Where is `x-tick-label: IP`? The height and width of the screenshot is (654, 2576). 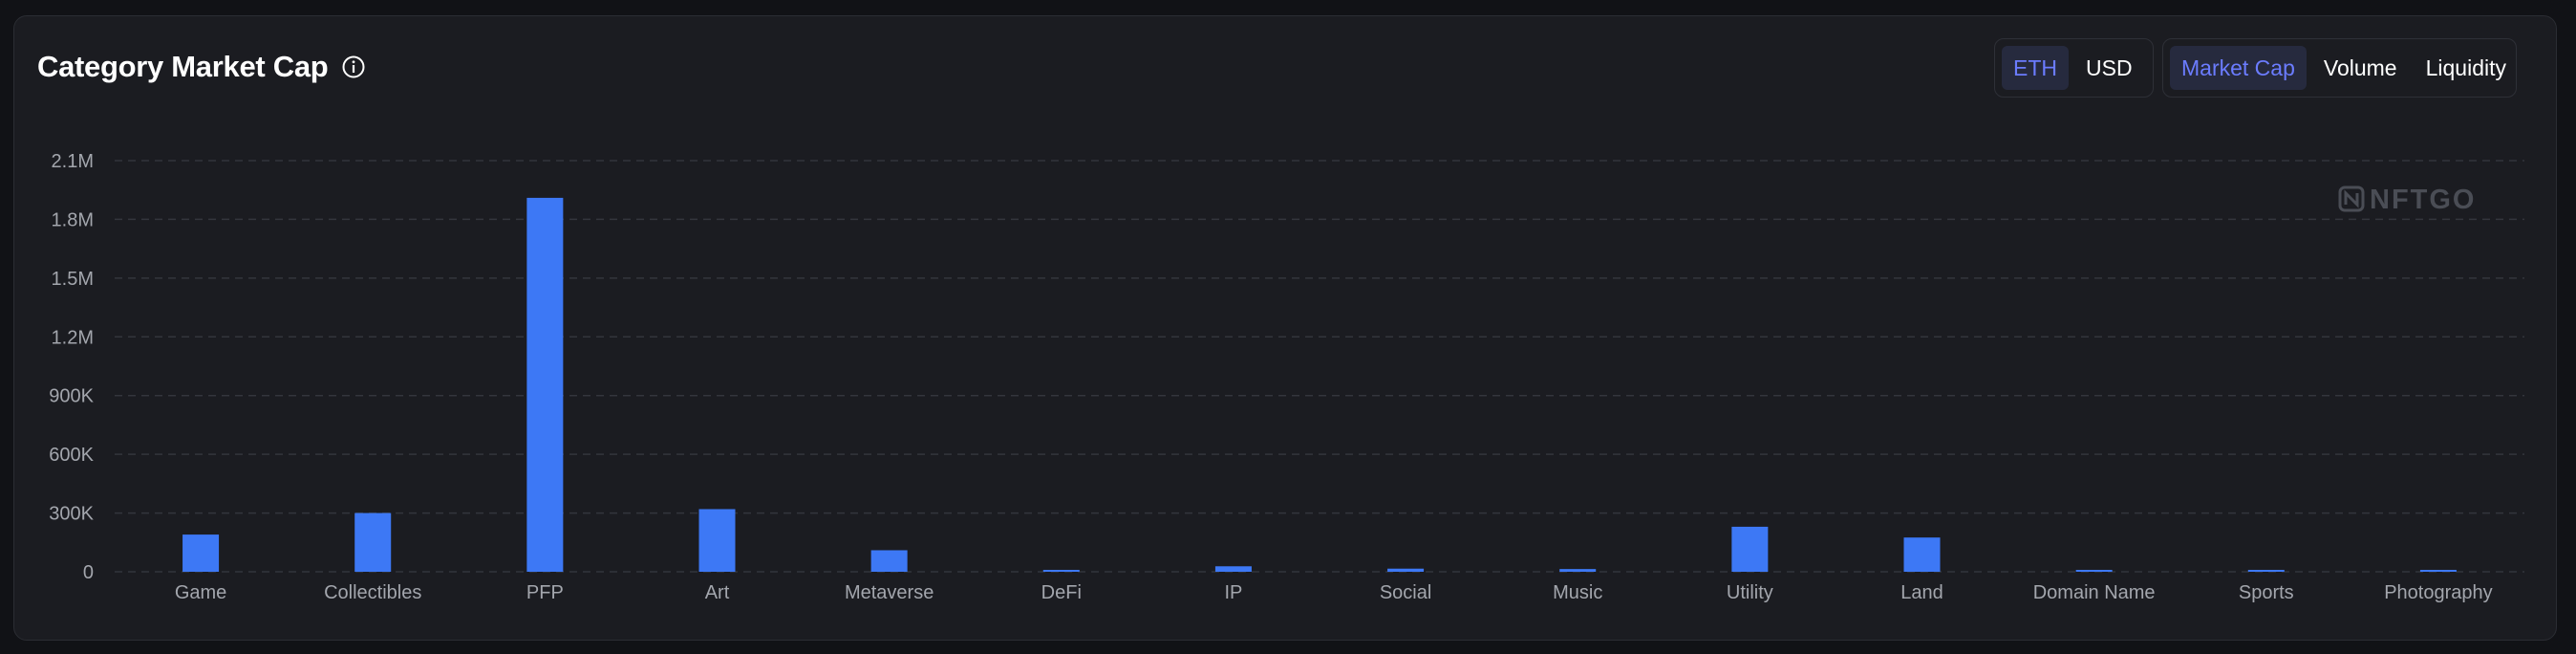
x-tick-label: IP is located at coordinates (1233, 592).